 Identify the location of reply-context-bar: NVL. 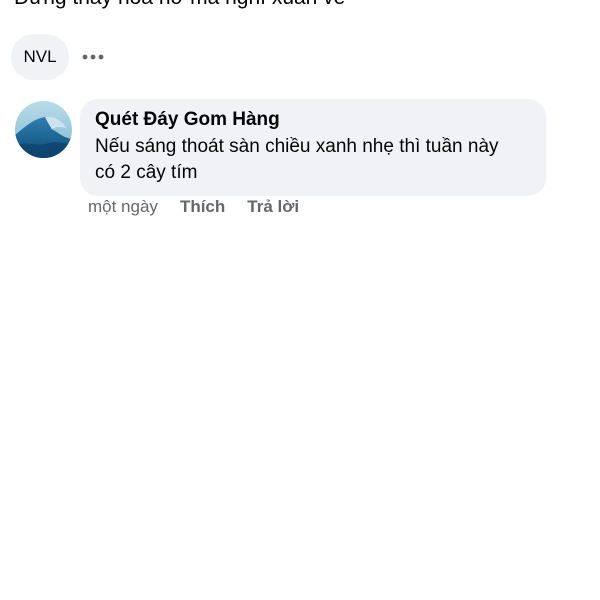
(58, 57).